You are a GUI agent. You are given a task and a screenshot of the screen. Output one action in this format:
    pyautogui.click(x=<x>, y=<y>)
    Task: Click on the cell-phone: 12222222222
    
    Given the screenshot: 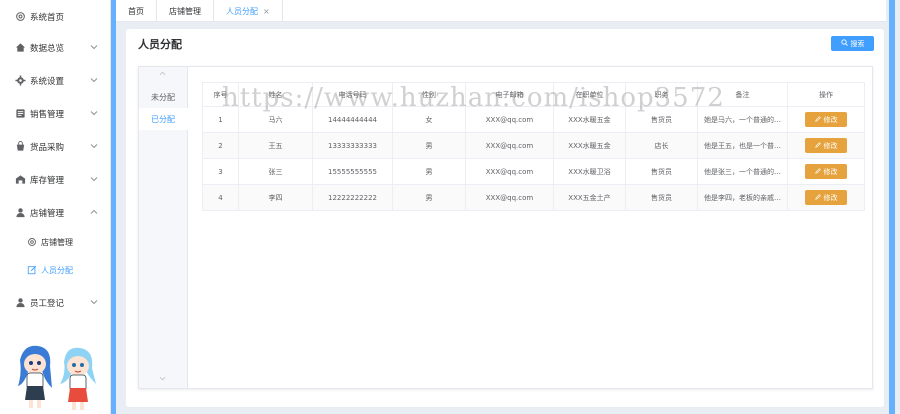 What is the action you would take?
    pyautogui.click(x=352, y=197)
    